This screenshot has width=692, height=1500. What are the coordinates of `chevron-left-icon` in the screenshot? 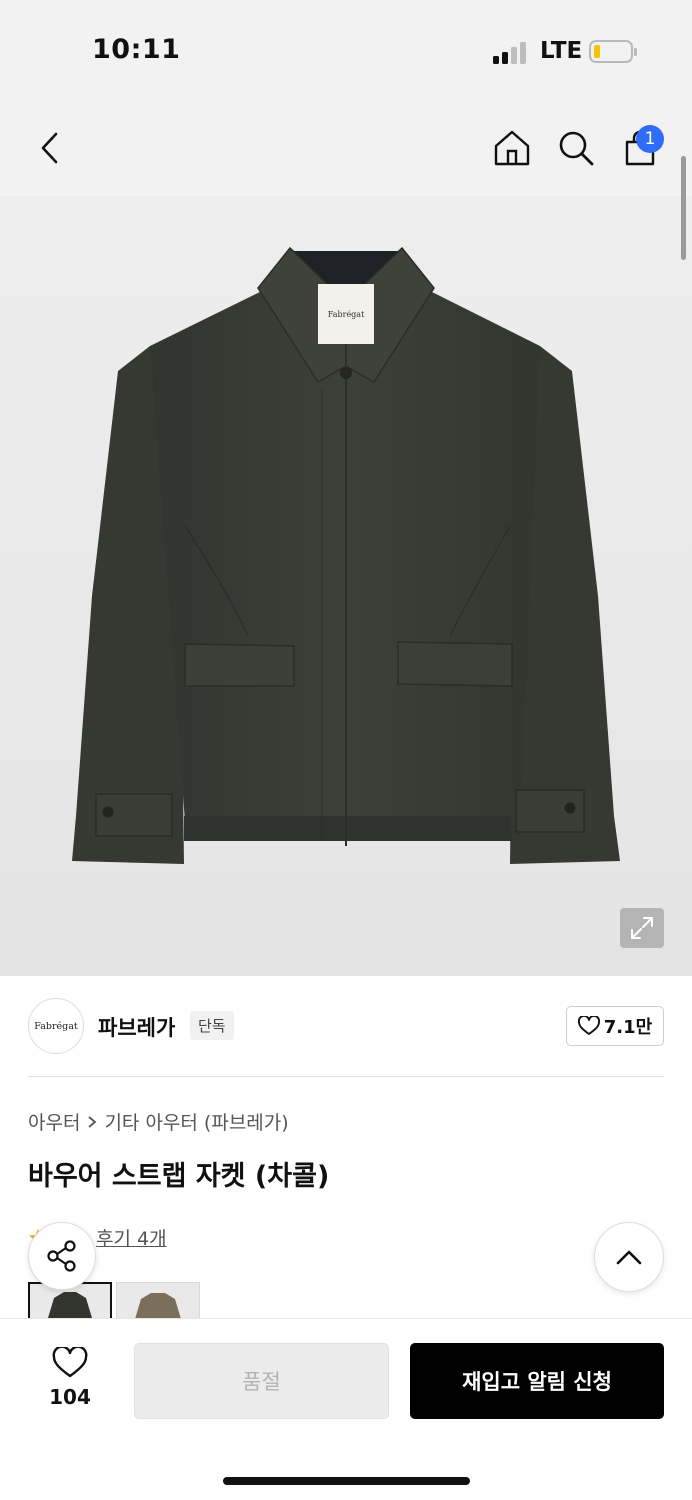 It's located at (49, 148).